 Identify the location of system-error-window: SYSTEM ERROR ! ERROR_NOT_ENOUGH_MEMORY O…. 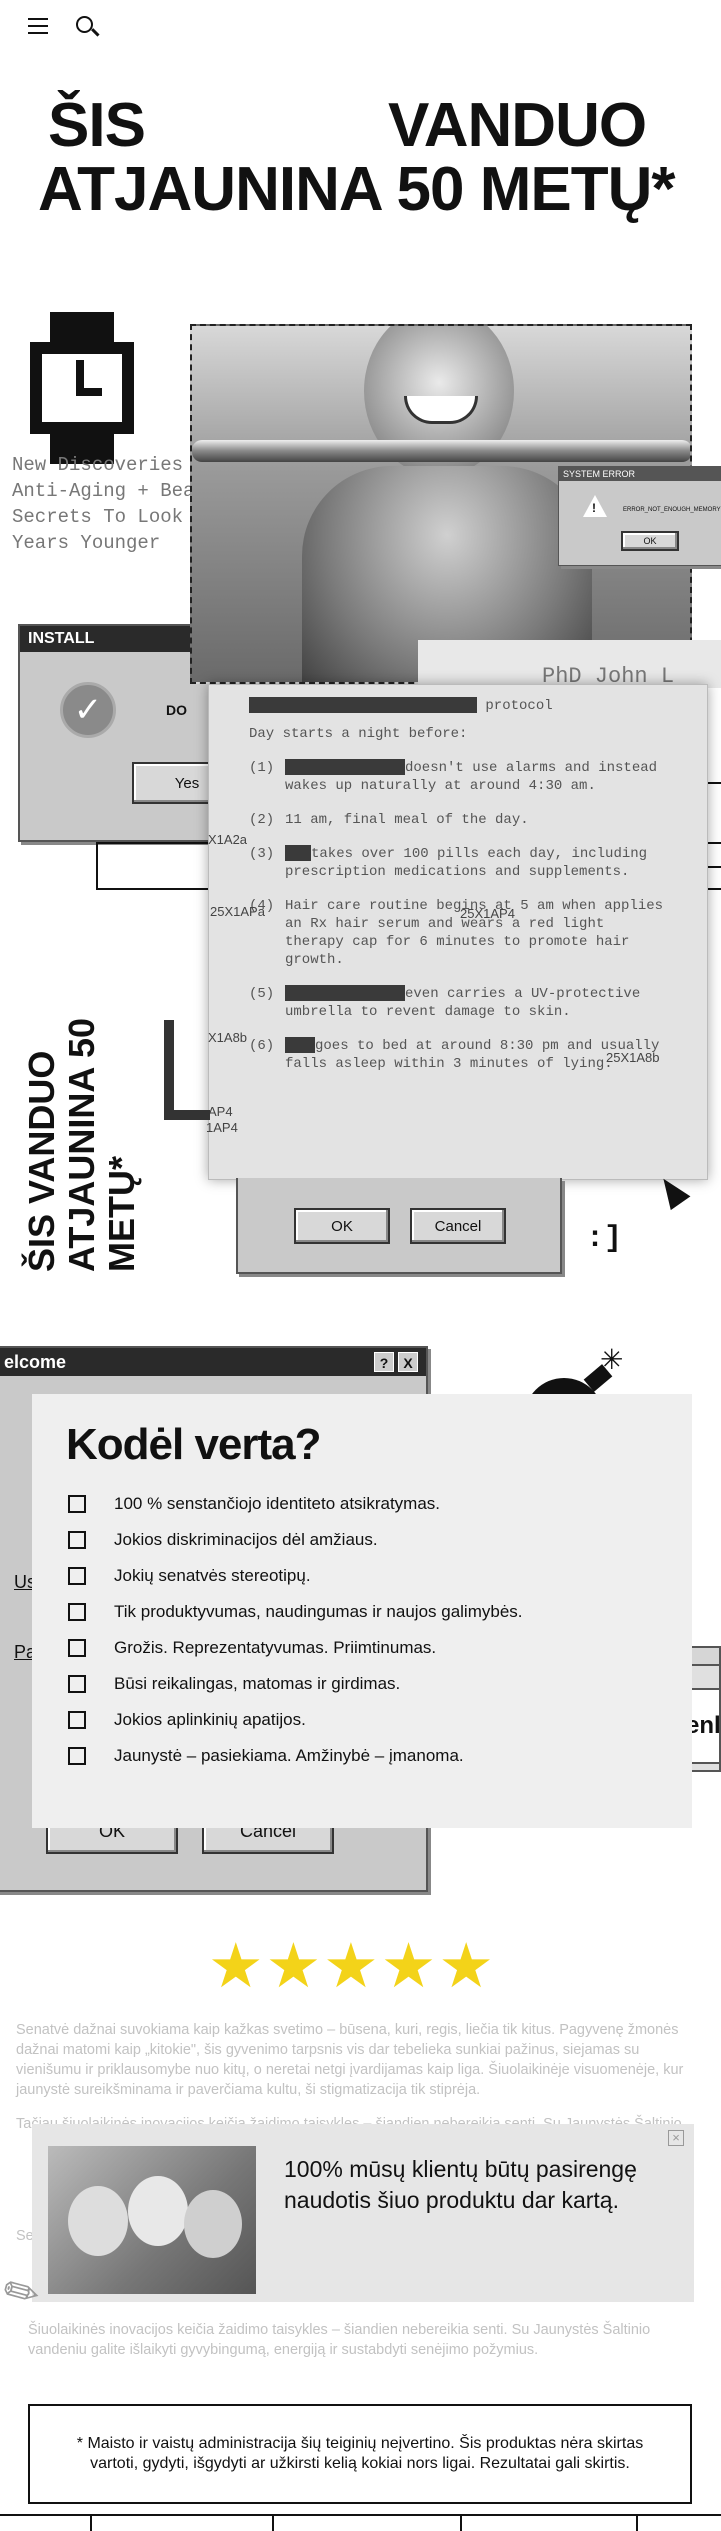
(639, 516).